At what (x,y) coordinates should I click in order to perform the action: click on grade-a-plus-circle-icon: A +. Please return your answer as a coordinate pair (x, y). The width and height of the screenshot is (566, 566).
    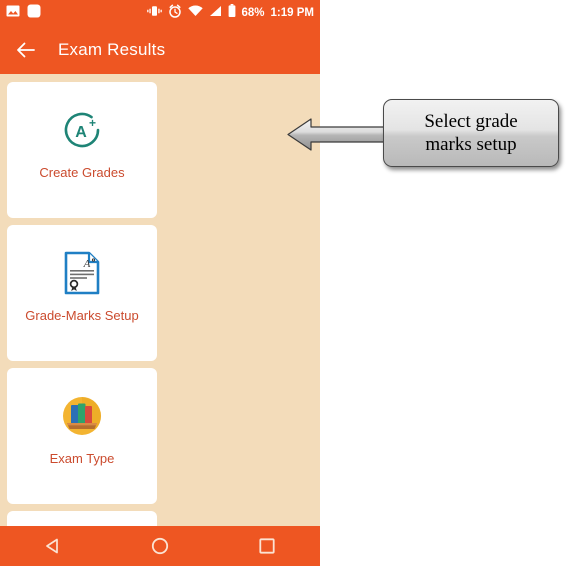
    Looking at the image, I should click on (82, 130).